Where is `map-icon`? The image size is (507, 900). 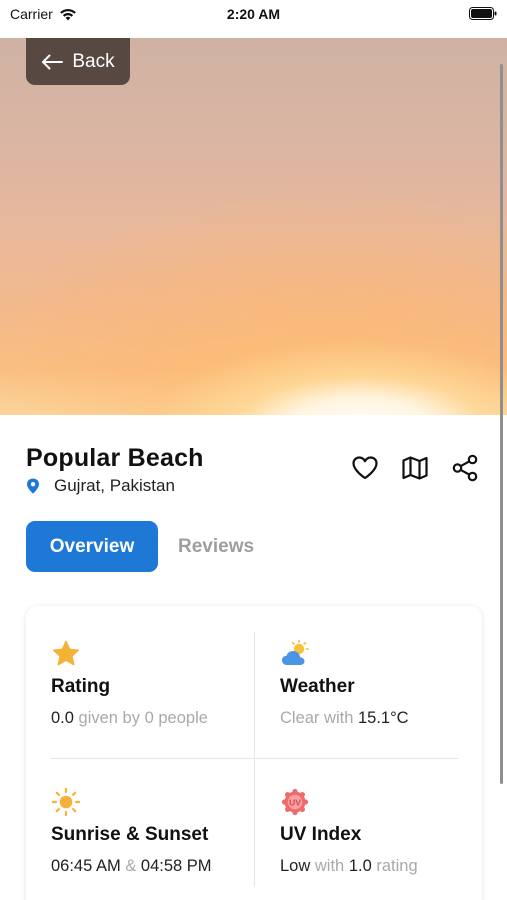
map-icon is located at coordinates (415, 468).